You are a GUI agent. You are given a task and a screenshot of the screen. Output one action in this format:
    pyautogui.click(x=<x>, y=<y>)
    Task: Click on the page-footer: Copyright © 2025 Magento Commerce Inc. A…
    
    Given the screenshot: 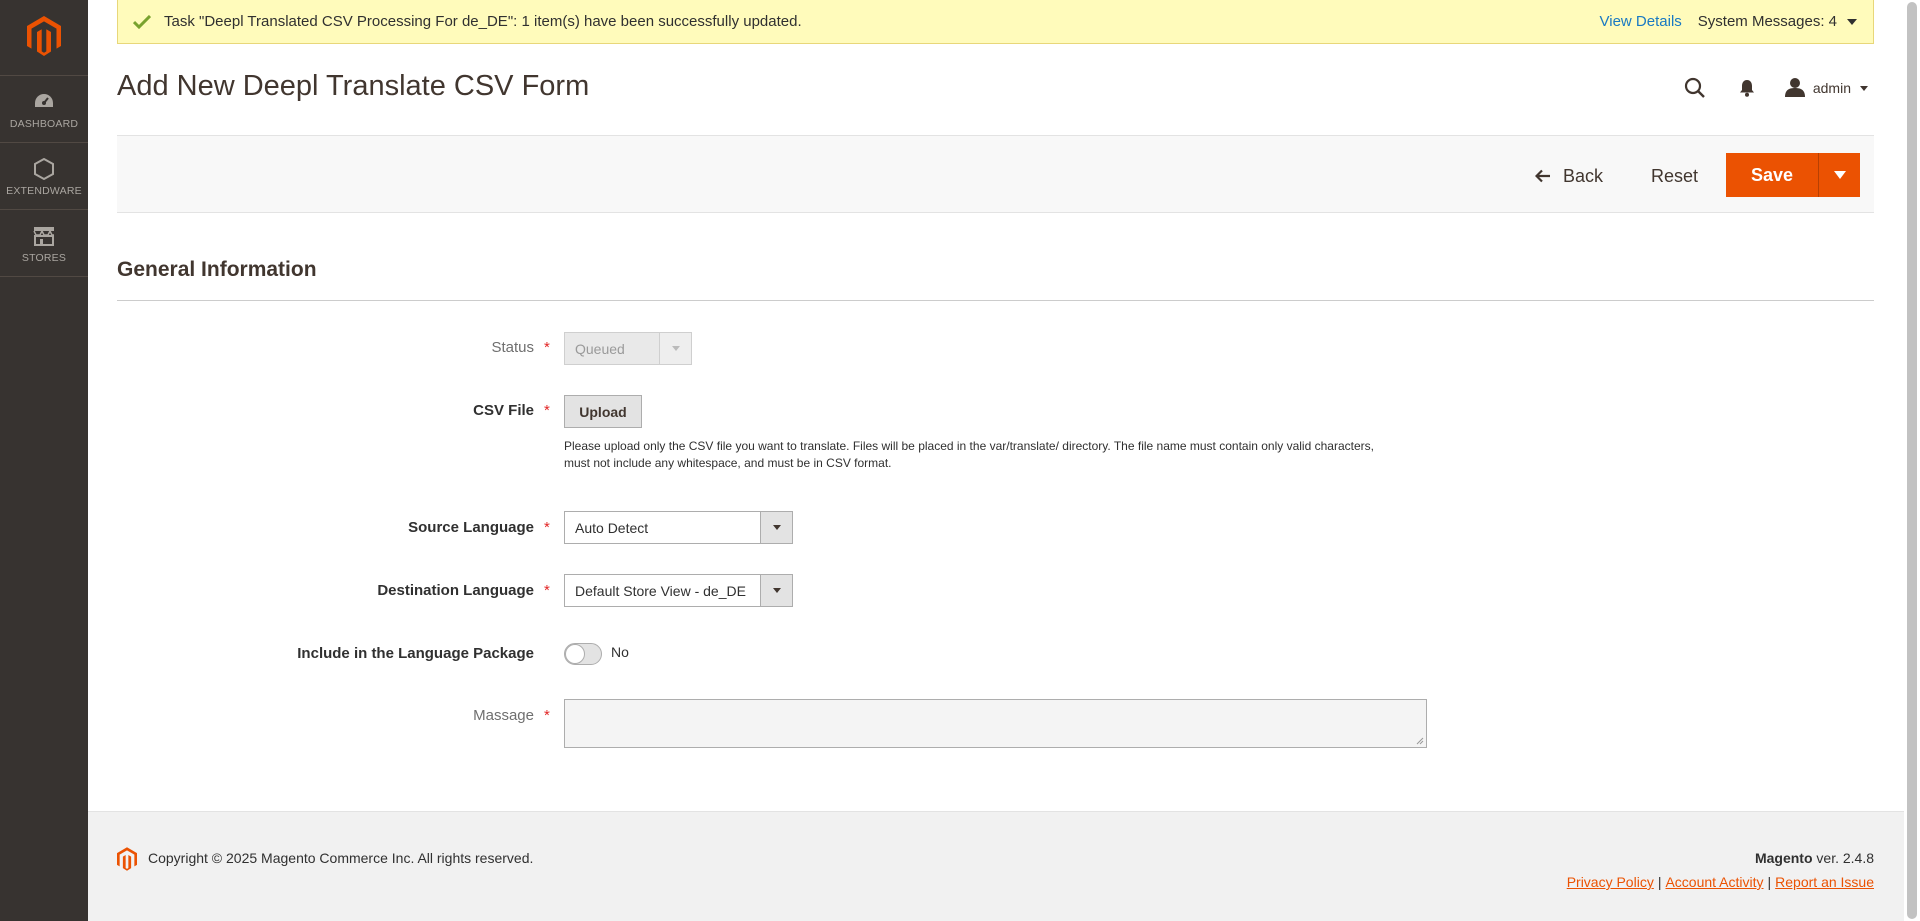 What is the action you would take?
    pyautogui.click(x=996, y=866)
    